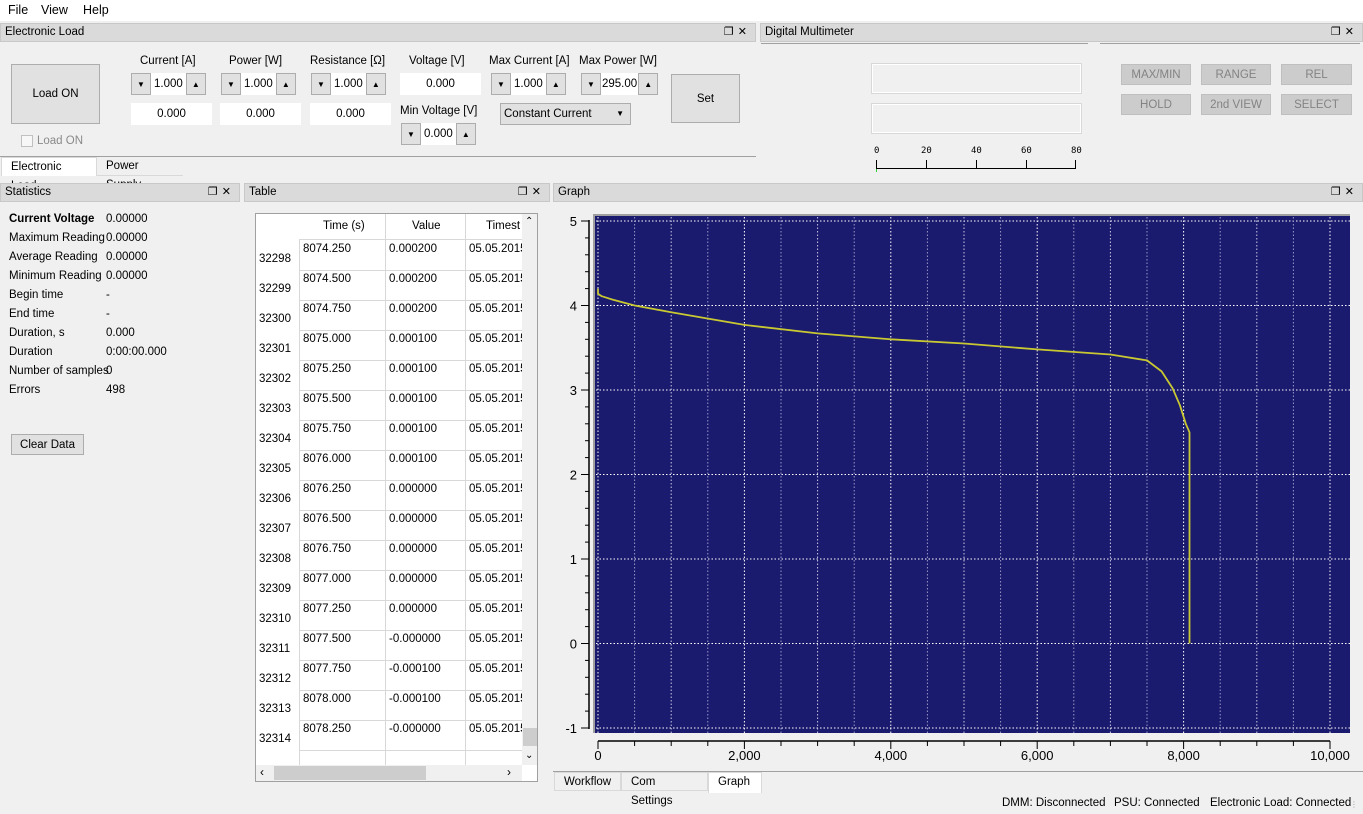  Describe the element at coordinates (49, 174) in the screenshot. I see `tab-electronic-load: Electronic Load` at that location.